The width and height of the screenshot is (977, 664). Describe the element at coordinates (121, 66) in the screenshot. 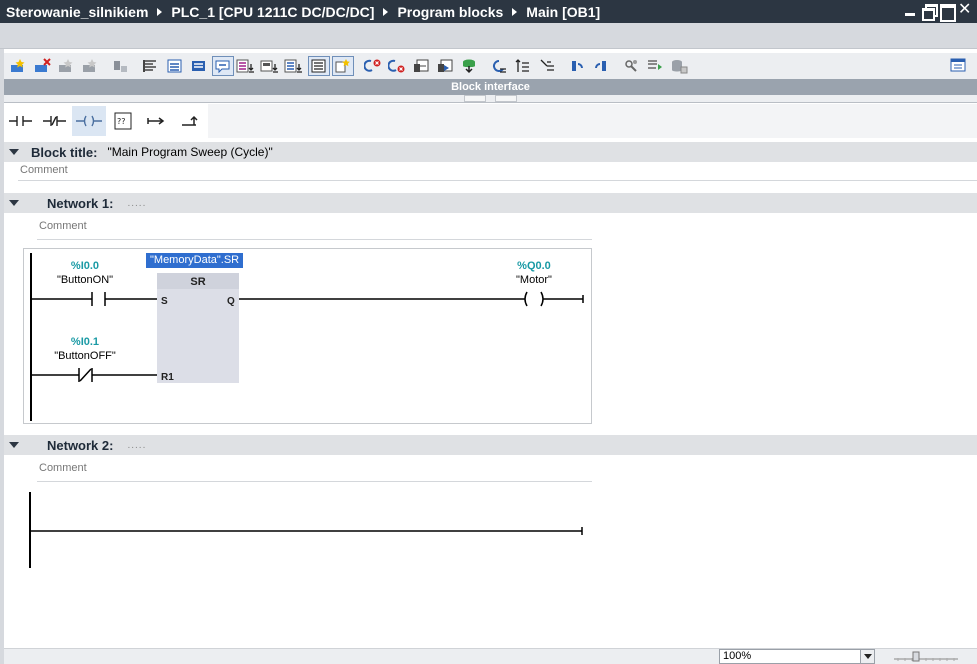

I see `reset-start-values-icon` at that location.